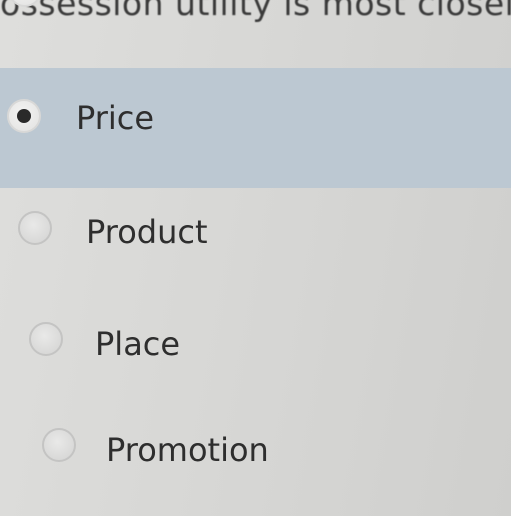 The height and width of the screenshot is (516, 511). Describe the element at coordinates (187, 450) in the screenshot. I see `option-label-promotion: Promotion` at that location.